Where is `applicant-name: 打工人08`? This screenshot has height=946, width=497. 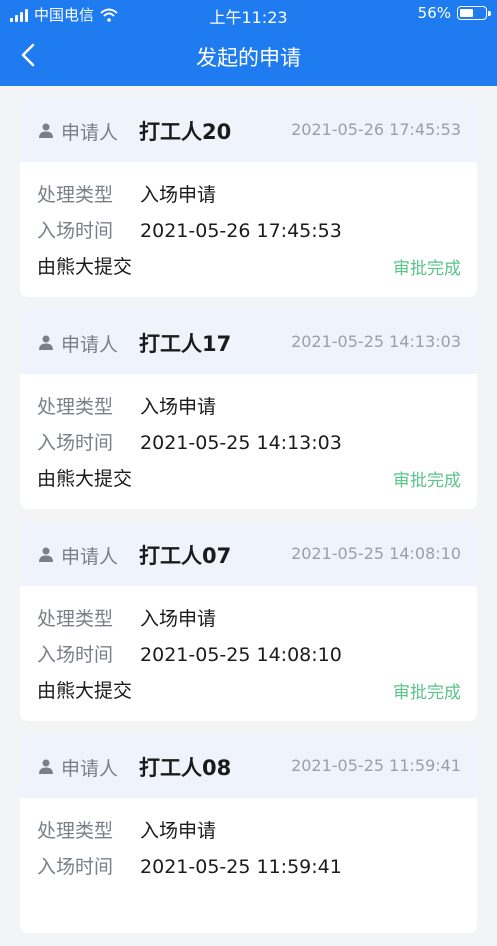 applicant-name: 打工人08 is located at coordinates (185, 768).